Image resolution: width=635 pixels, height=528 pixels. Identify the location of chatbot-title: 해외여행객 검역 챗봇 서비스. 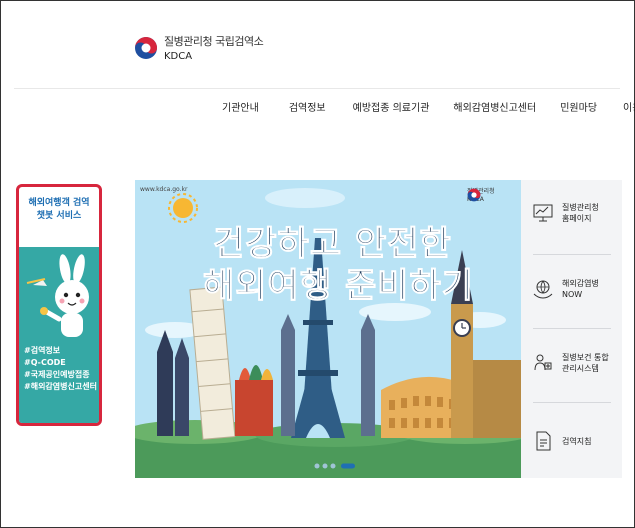
(59, 209).